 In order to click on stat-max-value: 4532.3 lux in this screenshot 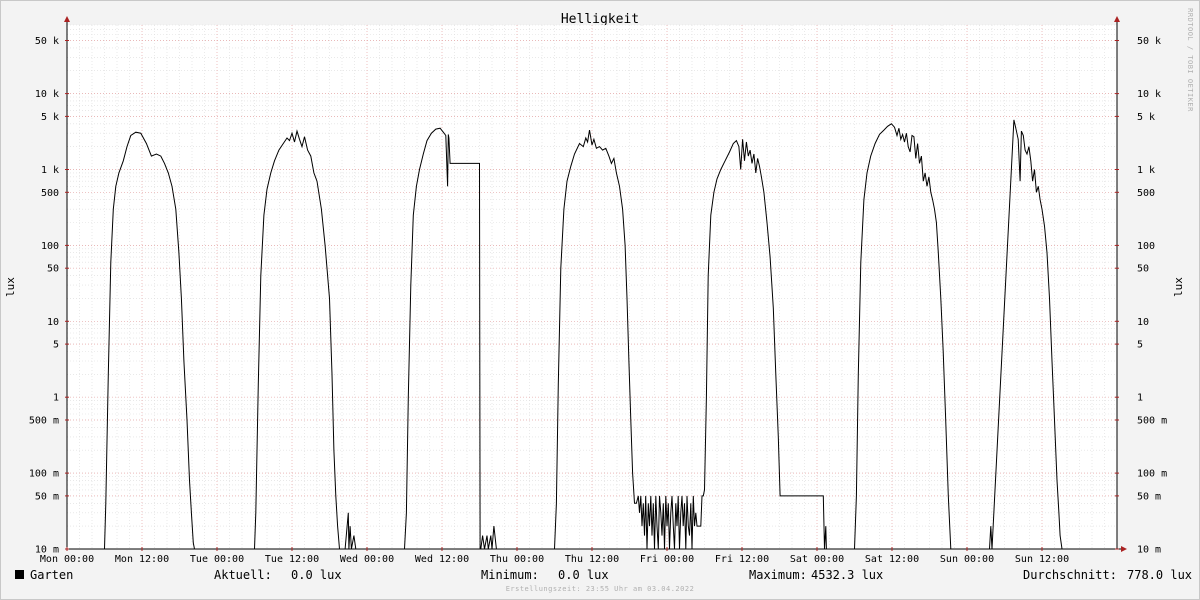, I will do `click(847, 575)`.